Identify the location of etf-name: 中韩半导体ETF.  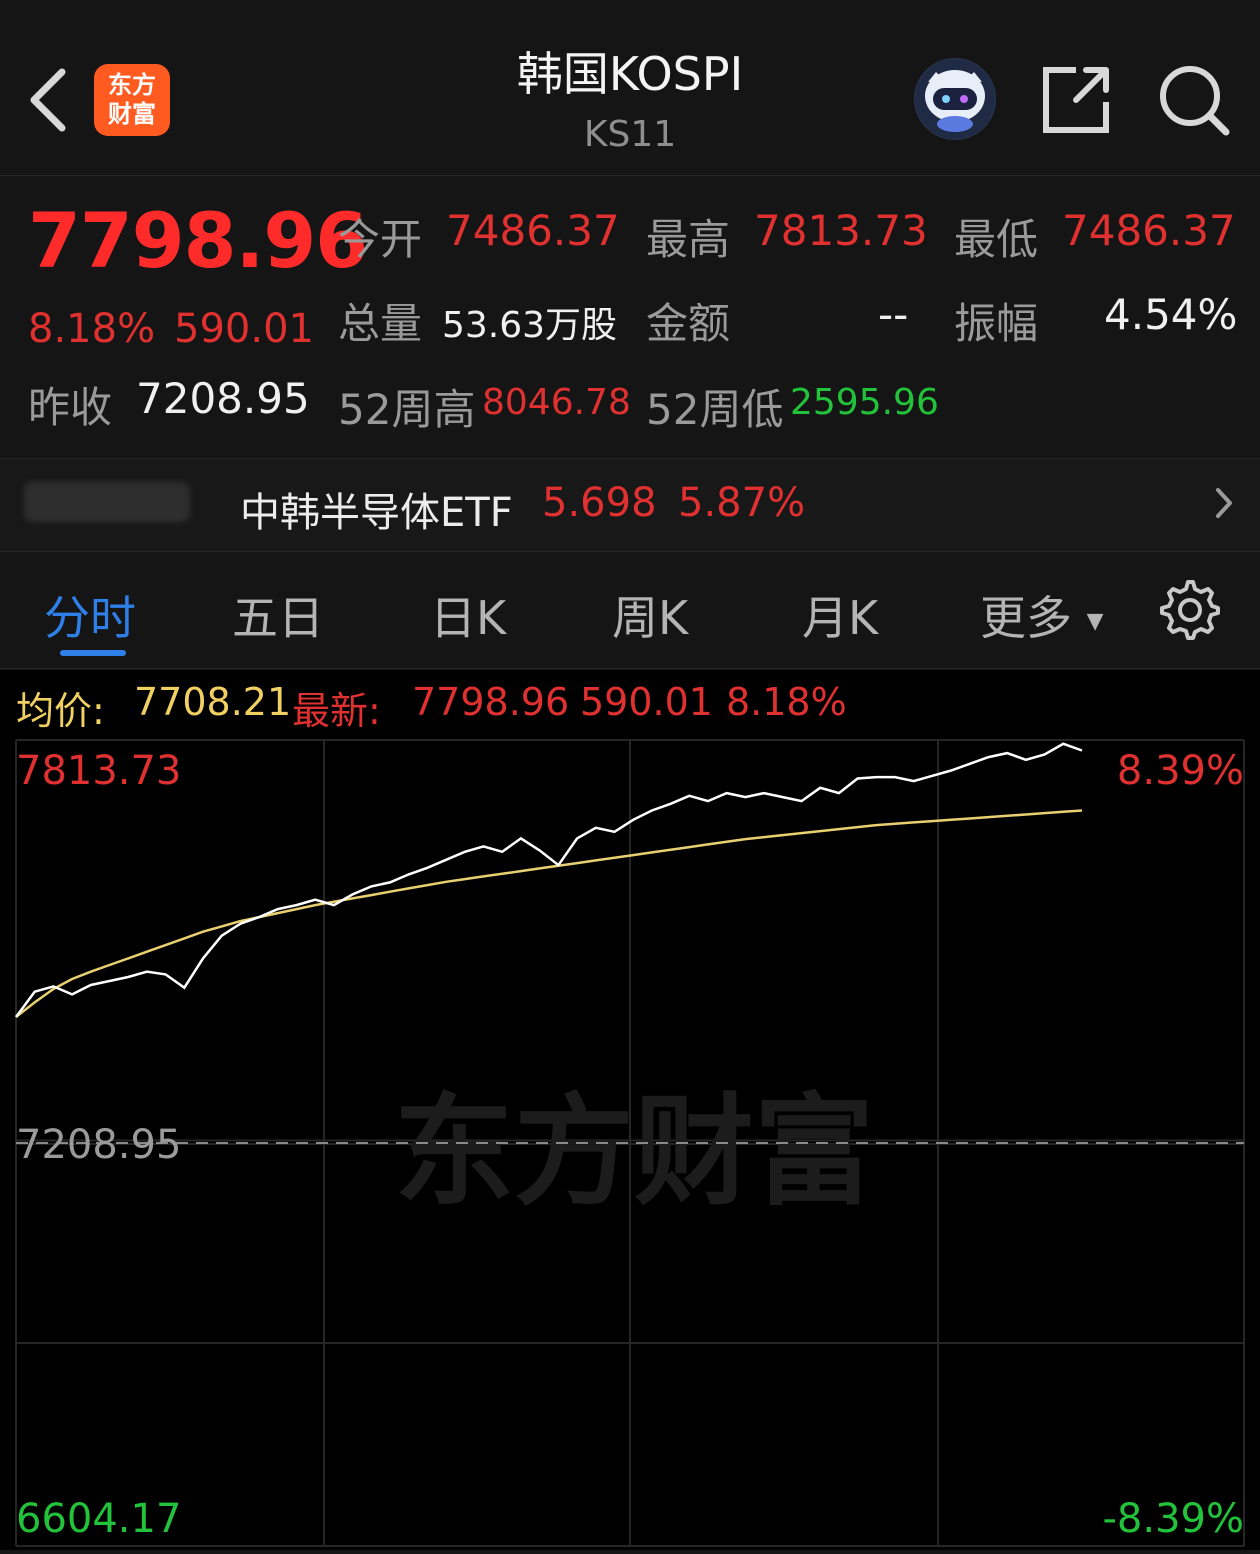
(376, 513).